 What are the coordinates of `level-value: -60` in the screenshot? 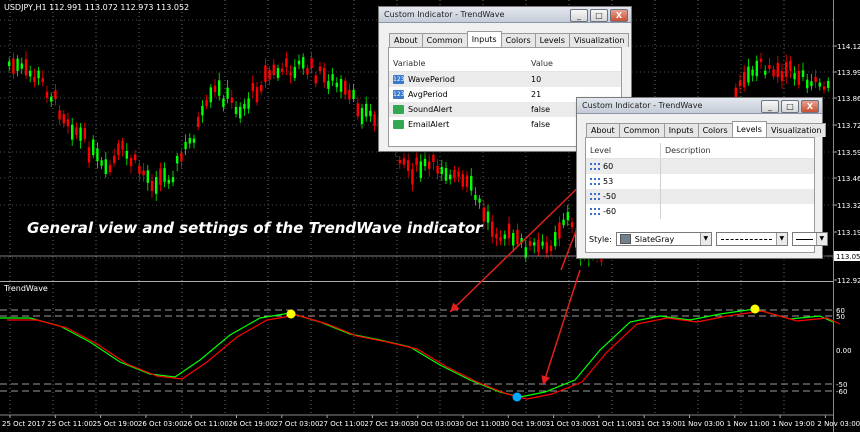 It's located at (609, 211).